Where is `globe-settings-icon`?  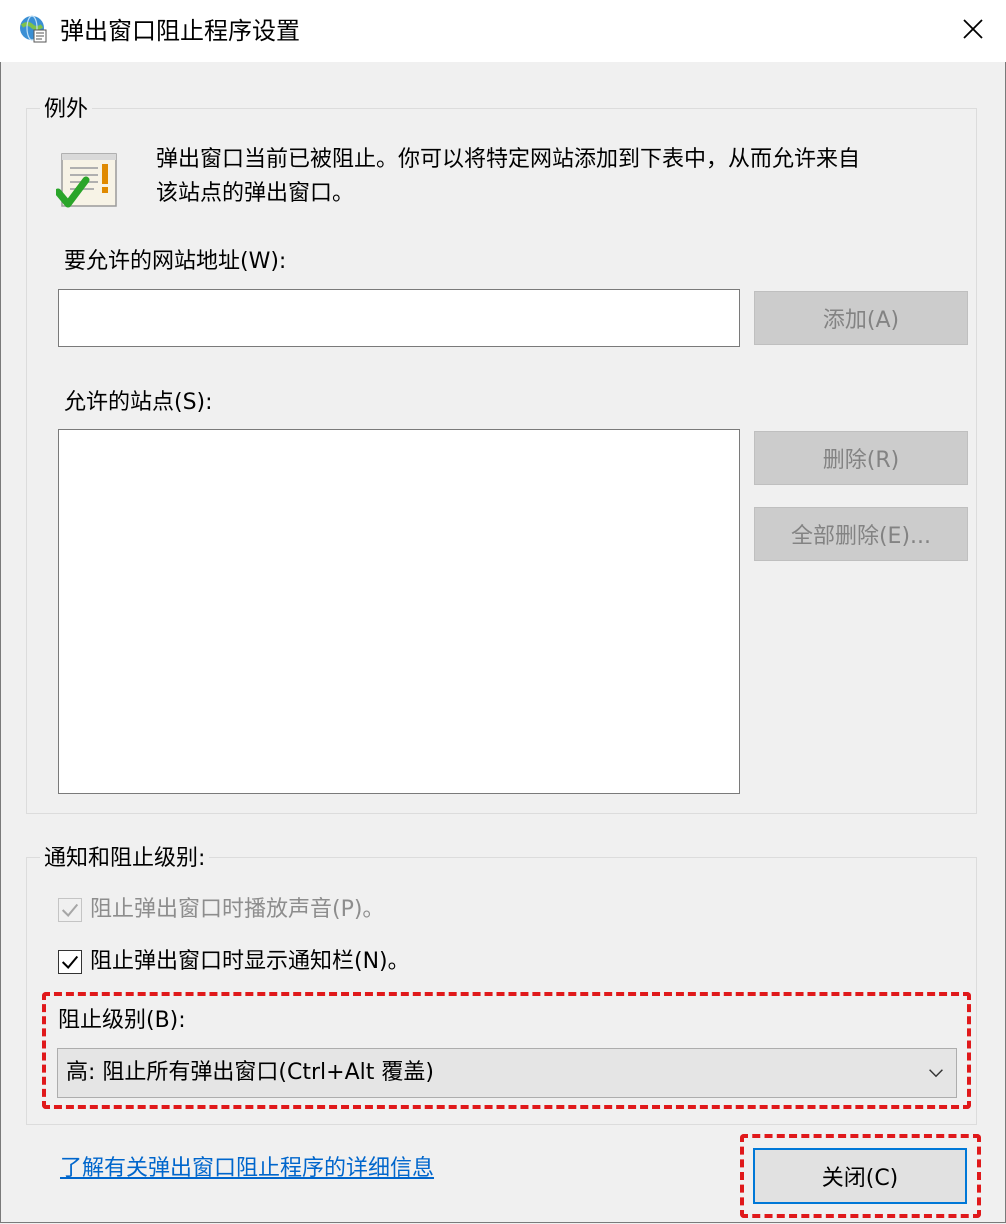
globe-settings-icon is located at coordinates (33, 29).